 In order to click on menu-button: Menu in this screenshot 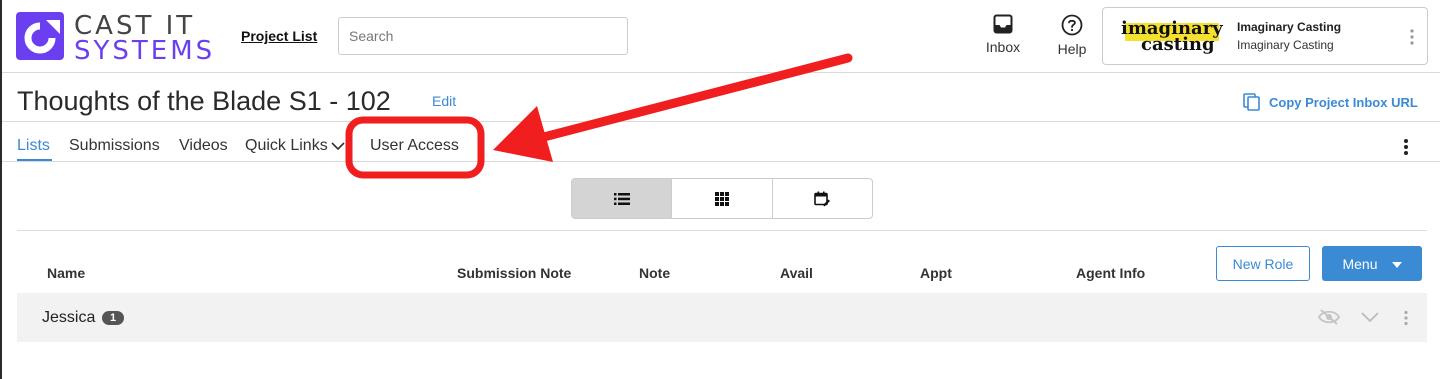, I will do `click(1372, 263)`.